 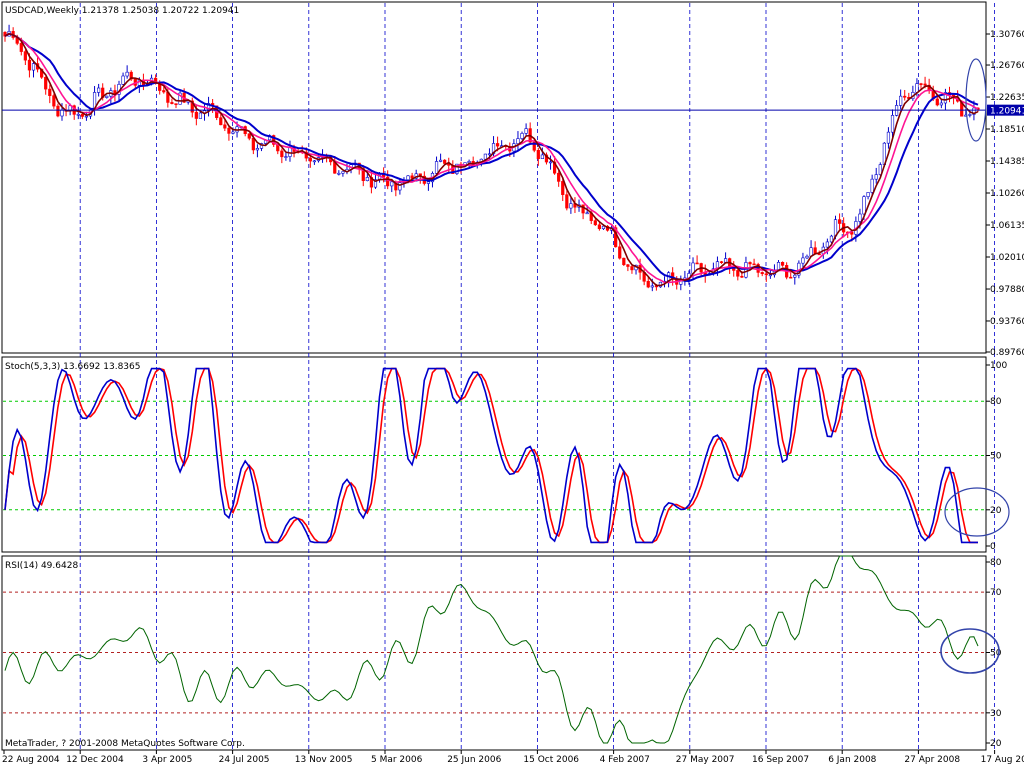 What do you see at coordinates (998, 366) in the screenshot?
I see `stoch-y-label: 100` at bounding box center [998, 366].